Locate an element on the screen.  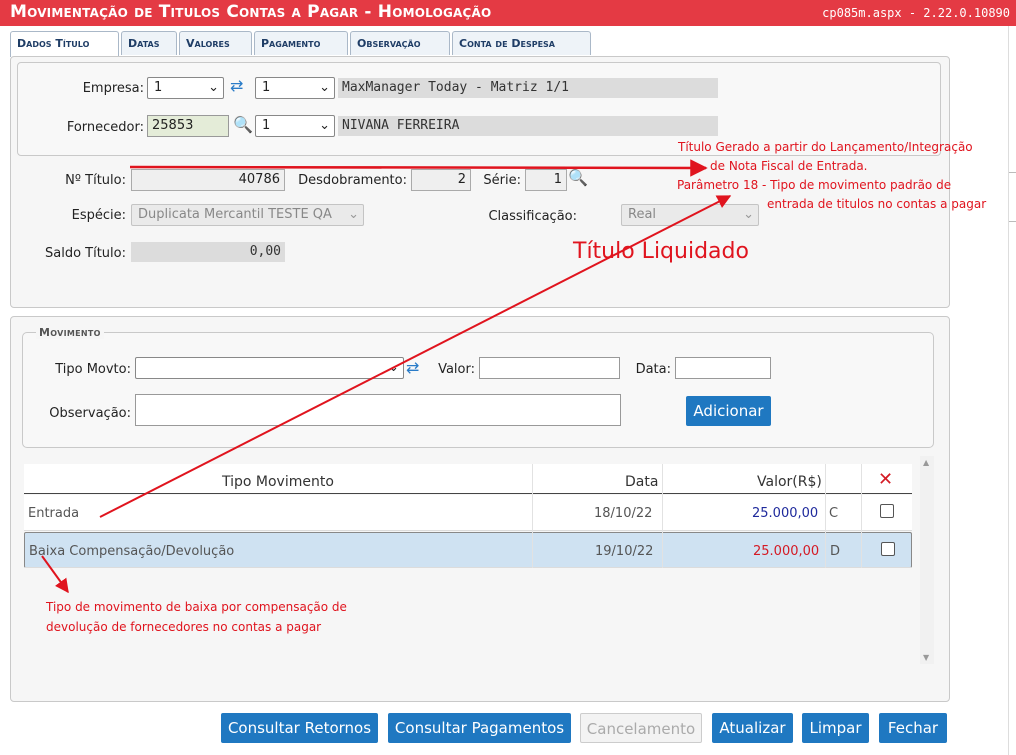
numero-titulo-input: 40786 is located at coordinates (208, 180).